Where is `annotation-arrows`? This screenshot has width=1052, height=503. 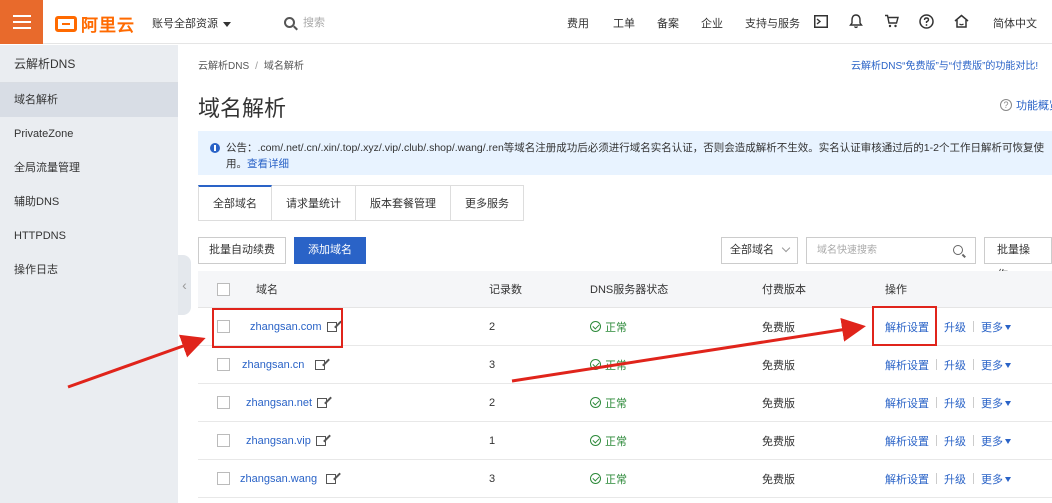 annotation-arrows is located at coordinates (466, 353).